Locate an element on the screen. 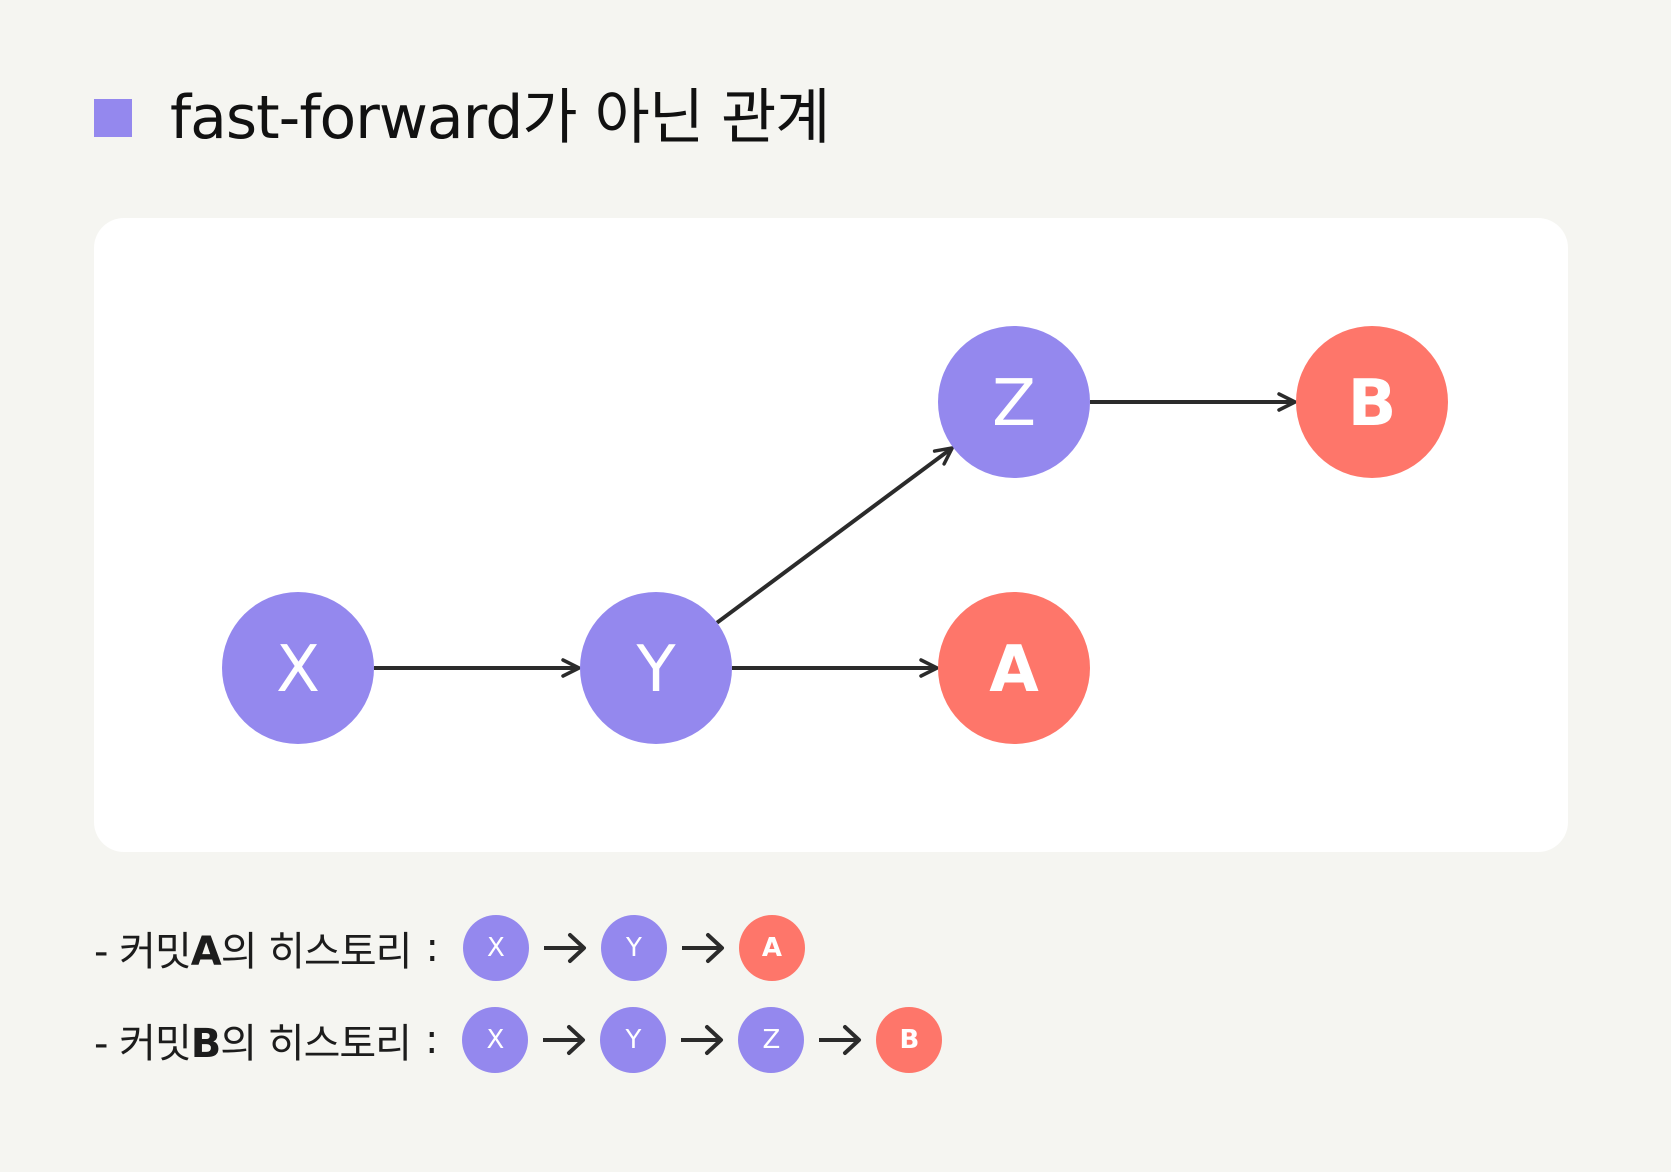 This screenshot has width=1671, height=1172. commit-name: B is located at coordinates (205, 1044).